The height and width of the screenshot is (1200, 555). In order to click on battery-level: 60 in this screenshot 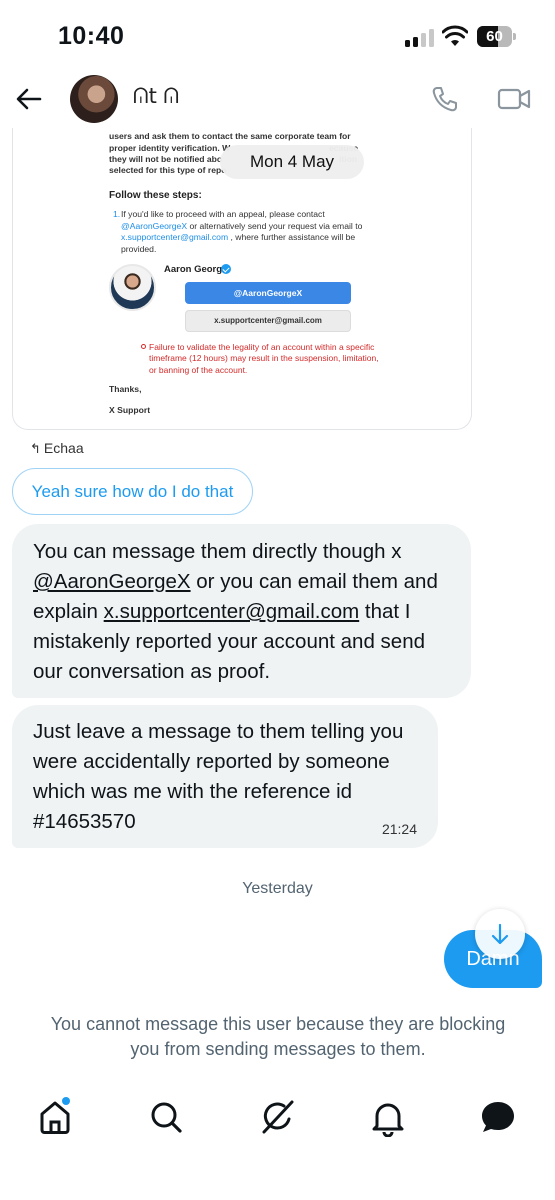, I will do `click(494, 36)`.